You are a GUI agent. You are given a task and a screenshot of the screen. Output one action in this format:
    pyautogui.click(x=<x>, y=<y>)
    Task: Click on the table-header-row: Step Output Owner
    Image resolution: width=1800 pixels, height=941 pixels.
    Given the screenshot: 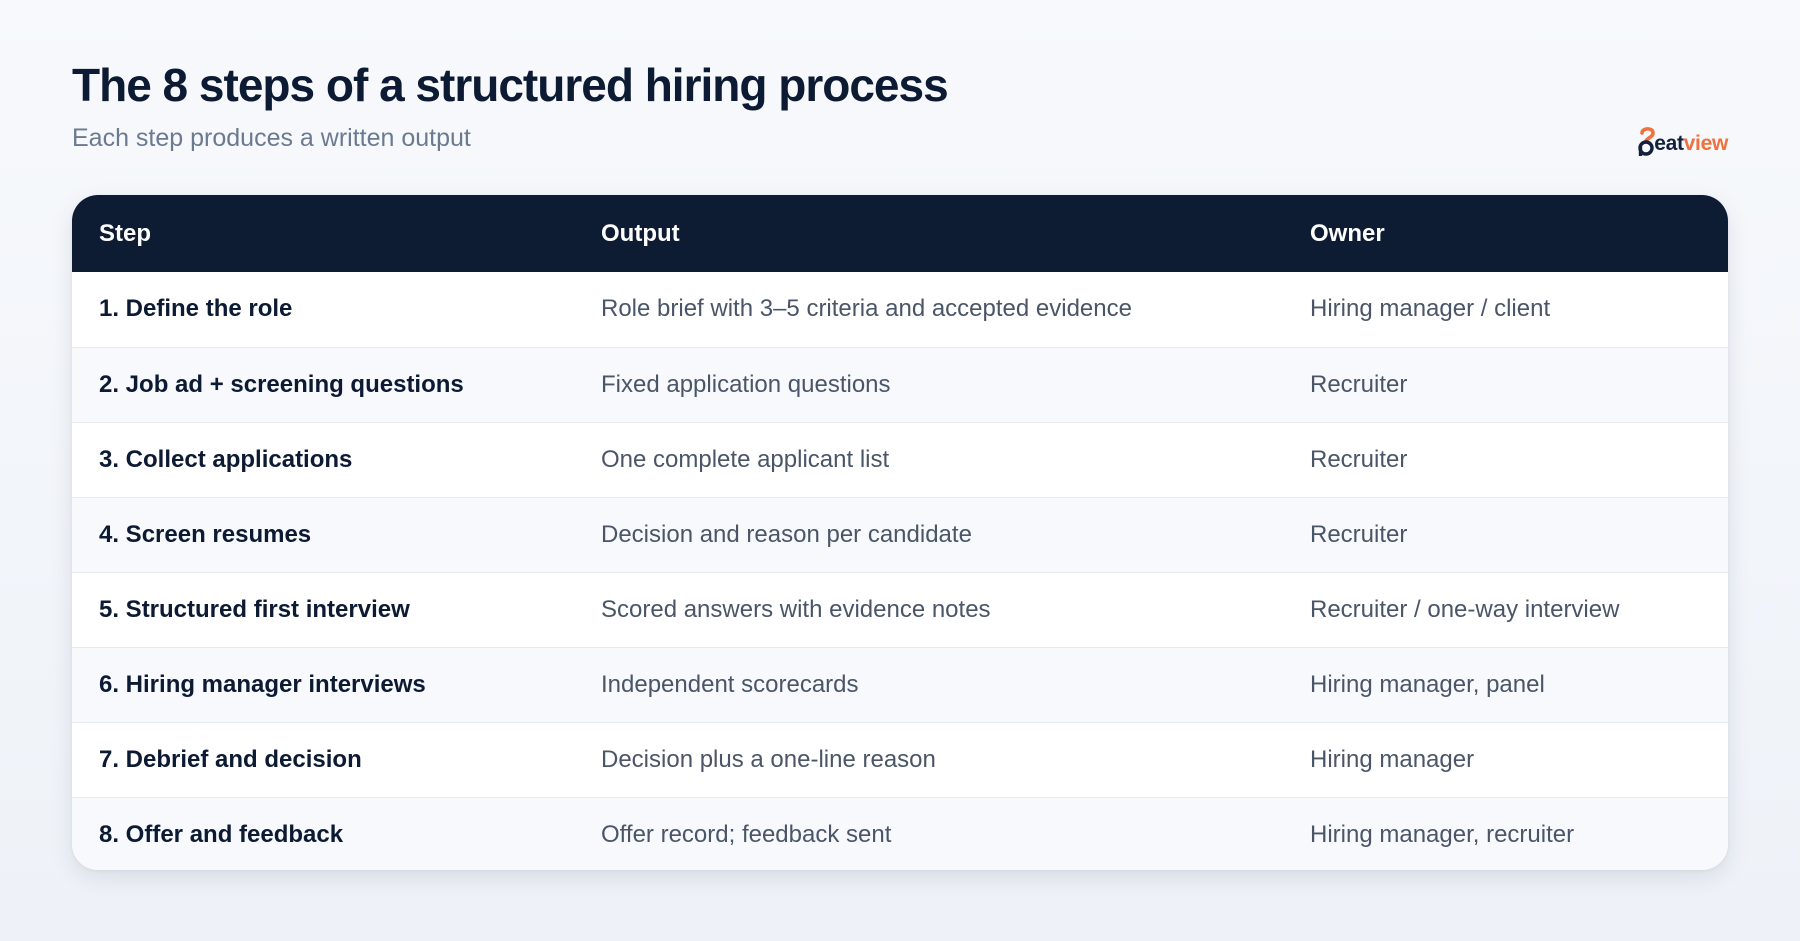 What is the action you would take?
    pyautogui.click(x=900, y=233)
    